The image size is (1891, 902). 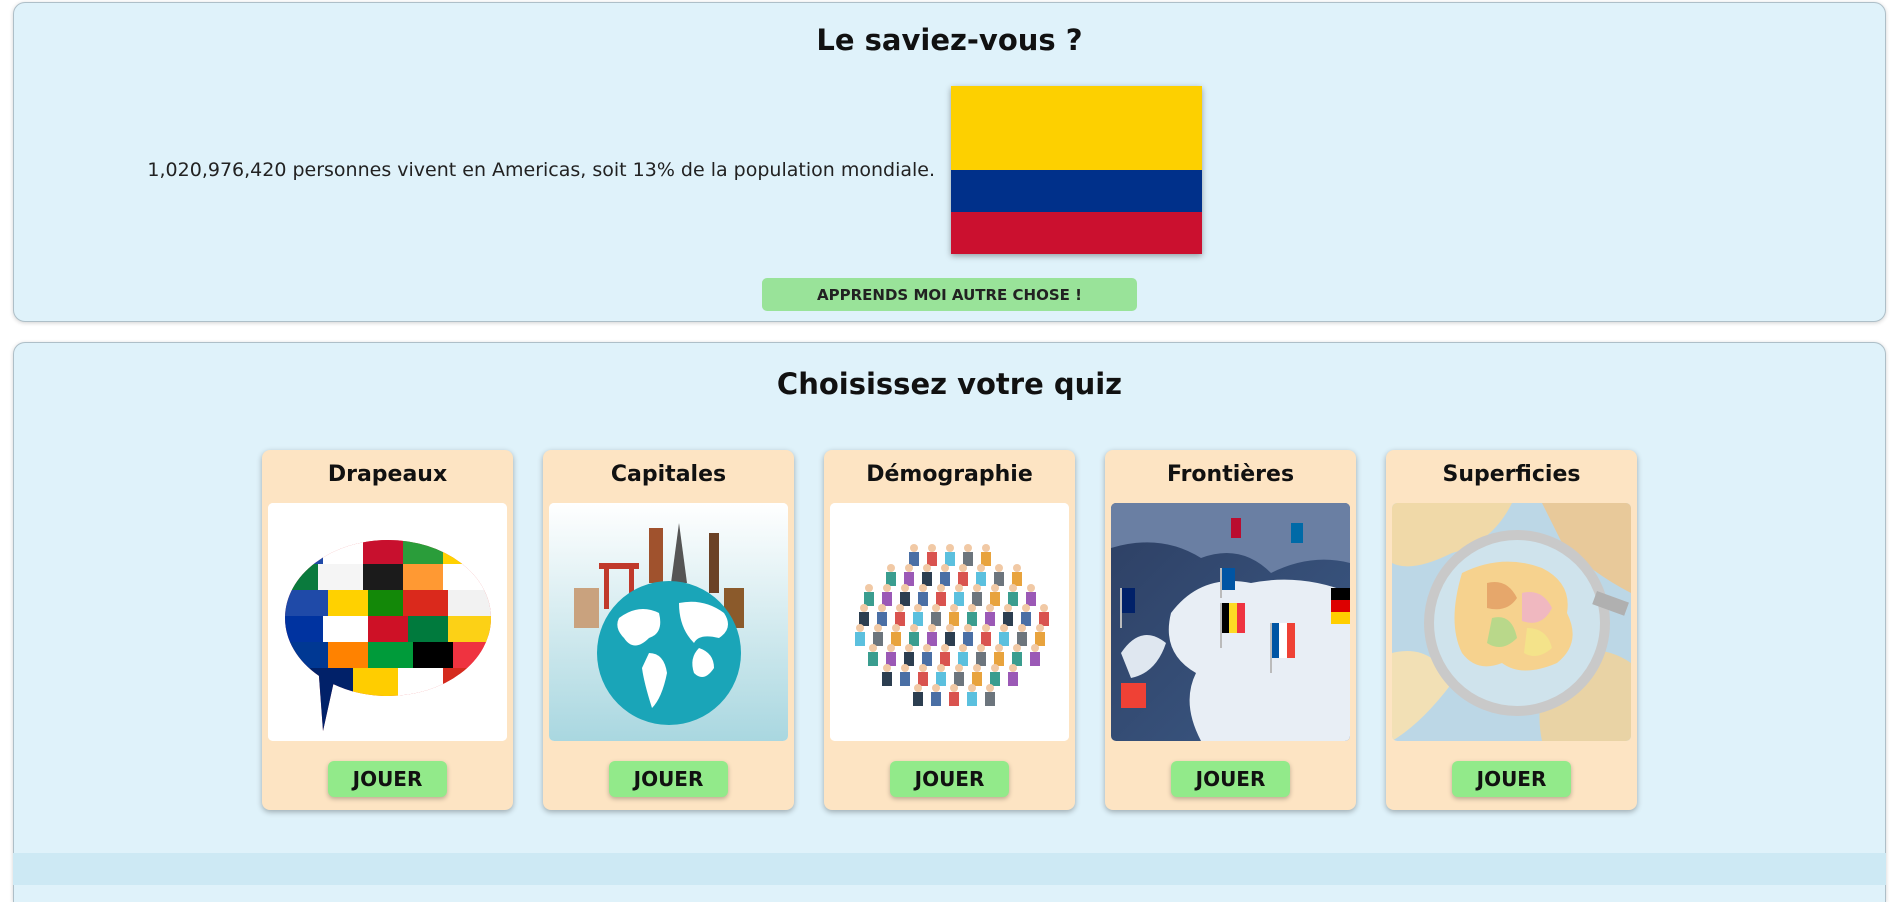 I want to click on quiz-card-frontieres: Frontières JOUER, so click(x=1230, y=630).